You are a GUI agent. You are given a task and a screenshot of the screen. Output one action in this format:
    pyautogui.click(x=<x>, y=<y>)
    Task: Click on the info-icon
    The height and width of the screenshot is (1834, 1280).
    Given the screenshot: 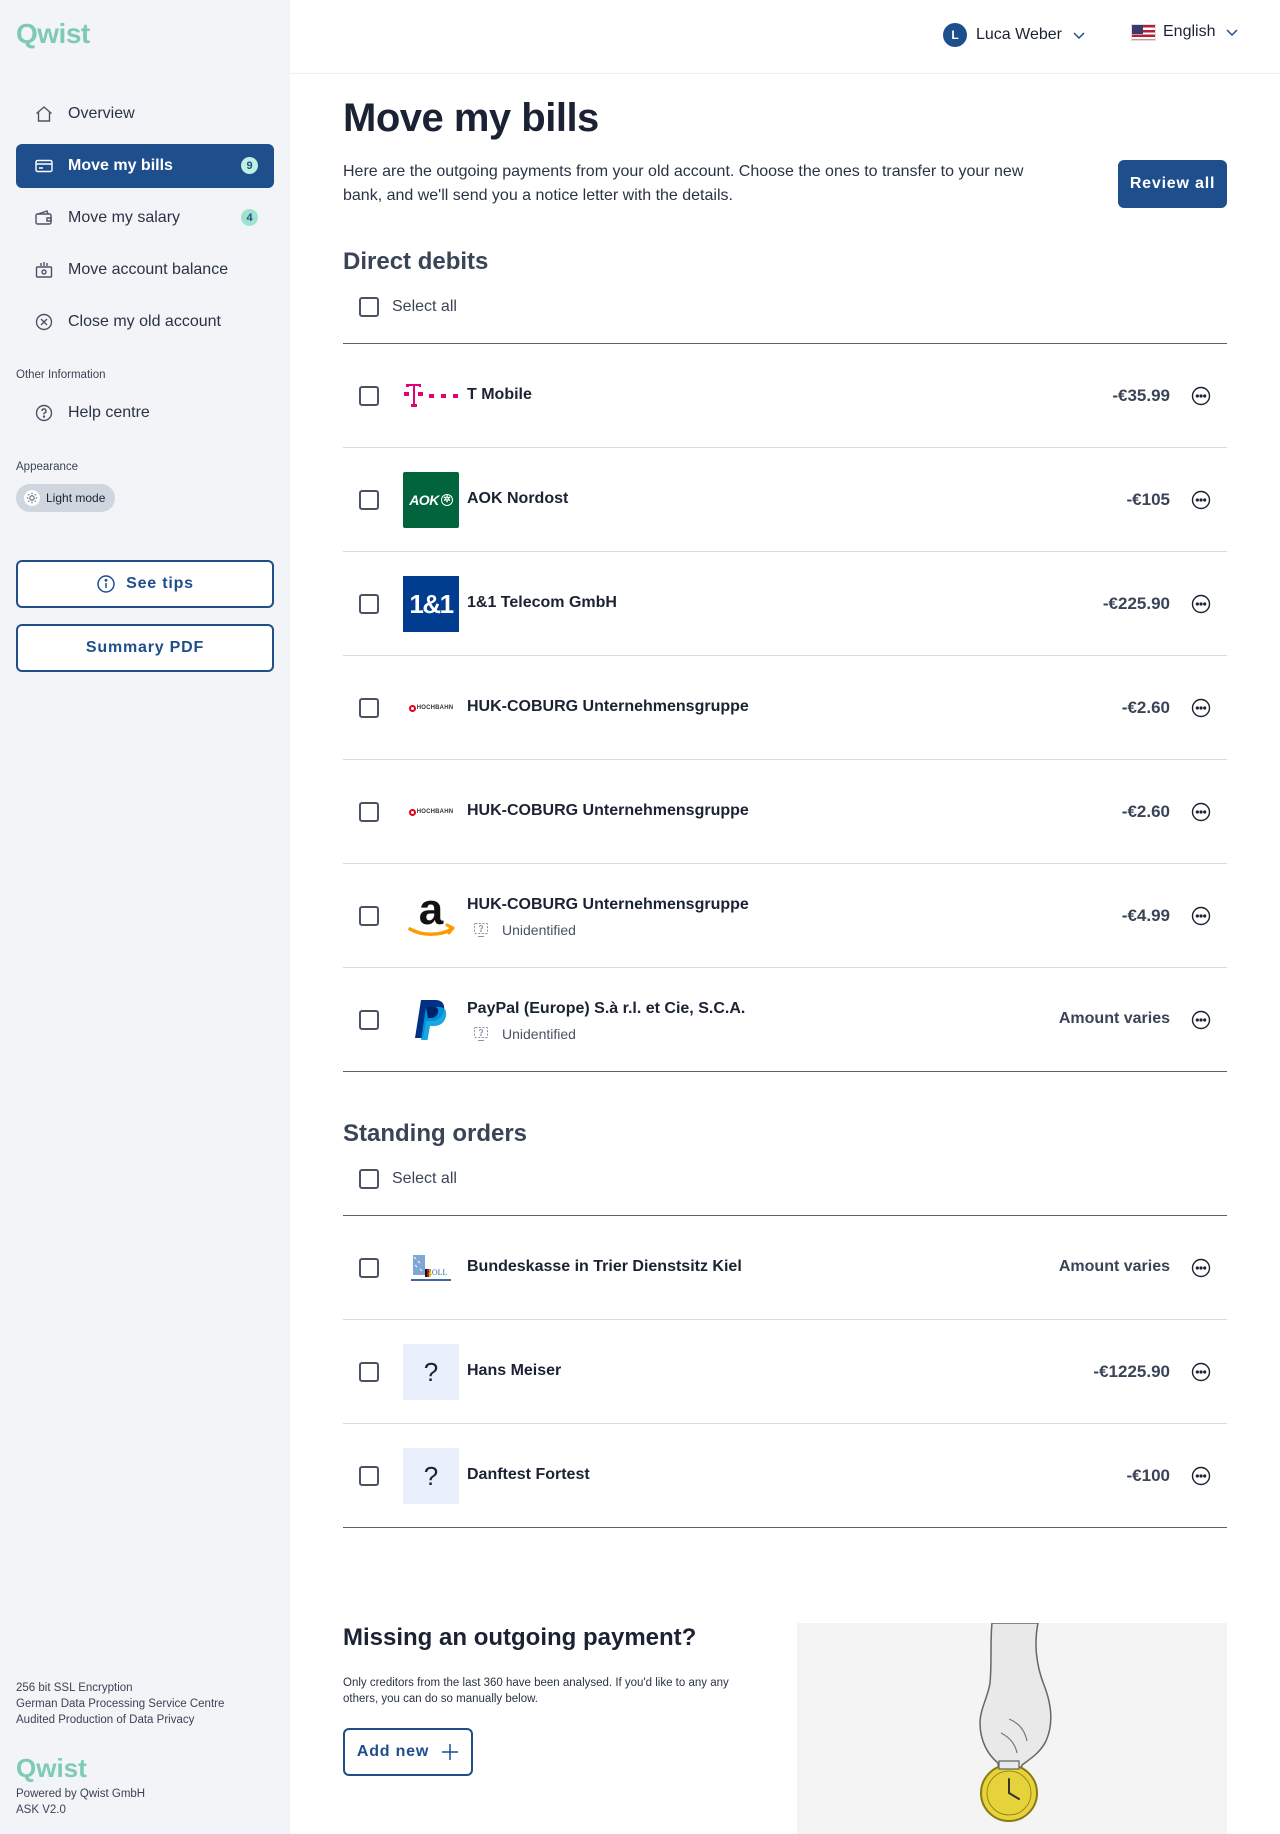 What is the action you would take?
    pyautogui.click(x=106, y=584)
    